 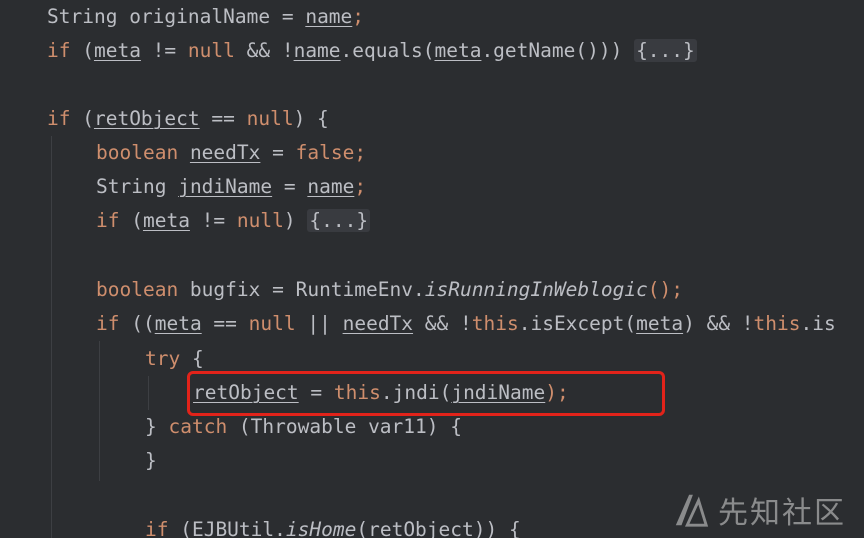 I want to click on code-line-12: }, so click(x=151, y=461).